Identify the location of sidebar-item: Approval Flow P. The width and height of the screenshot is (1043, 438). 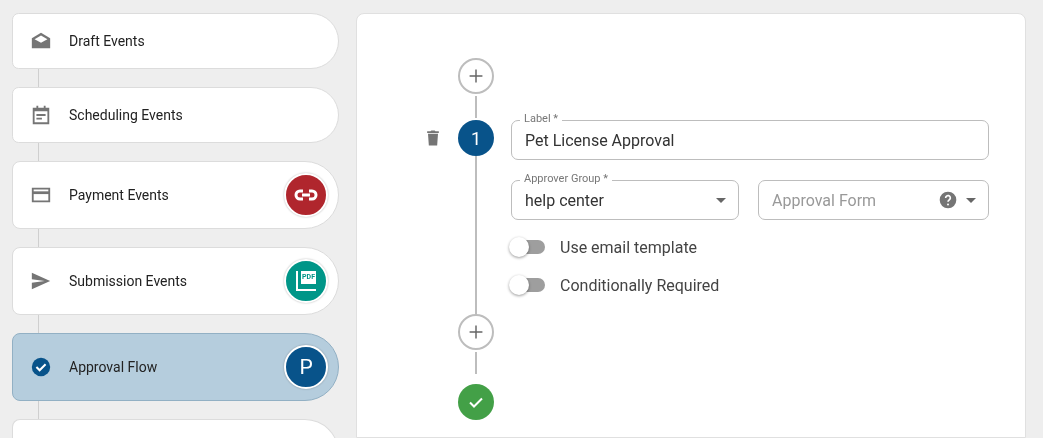
(175, 367).